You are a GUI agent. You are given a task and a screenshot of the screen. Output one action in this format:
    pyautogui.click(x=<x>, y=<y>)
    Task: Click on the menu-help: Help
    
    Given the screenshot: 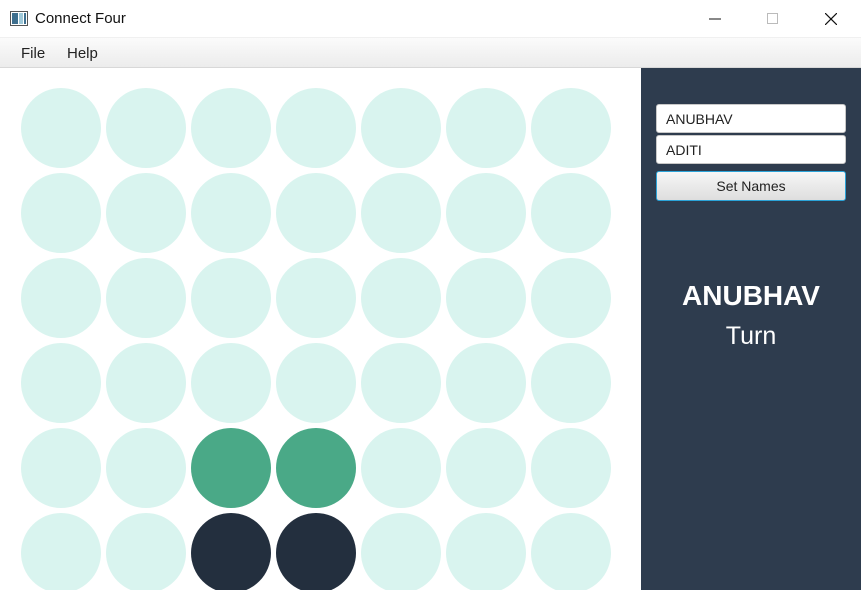 What is the action you would take?
    pyautogui.click(x=82, y=53)
    